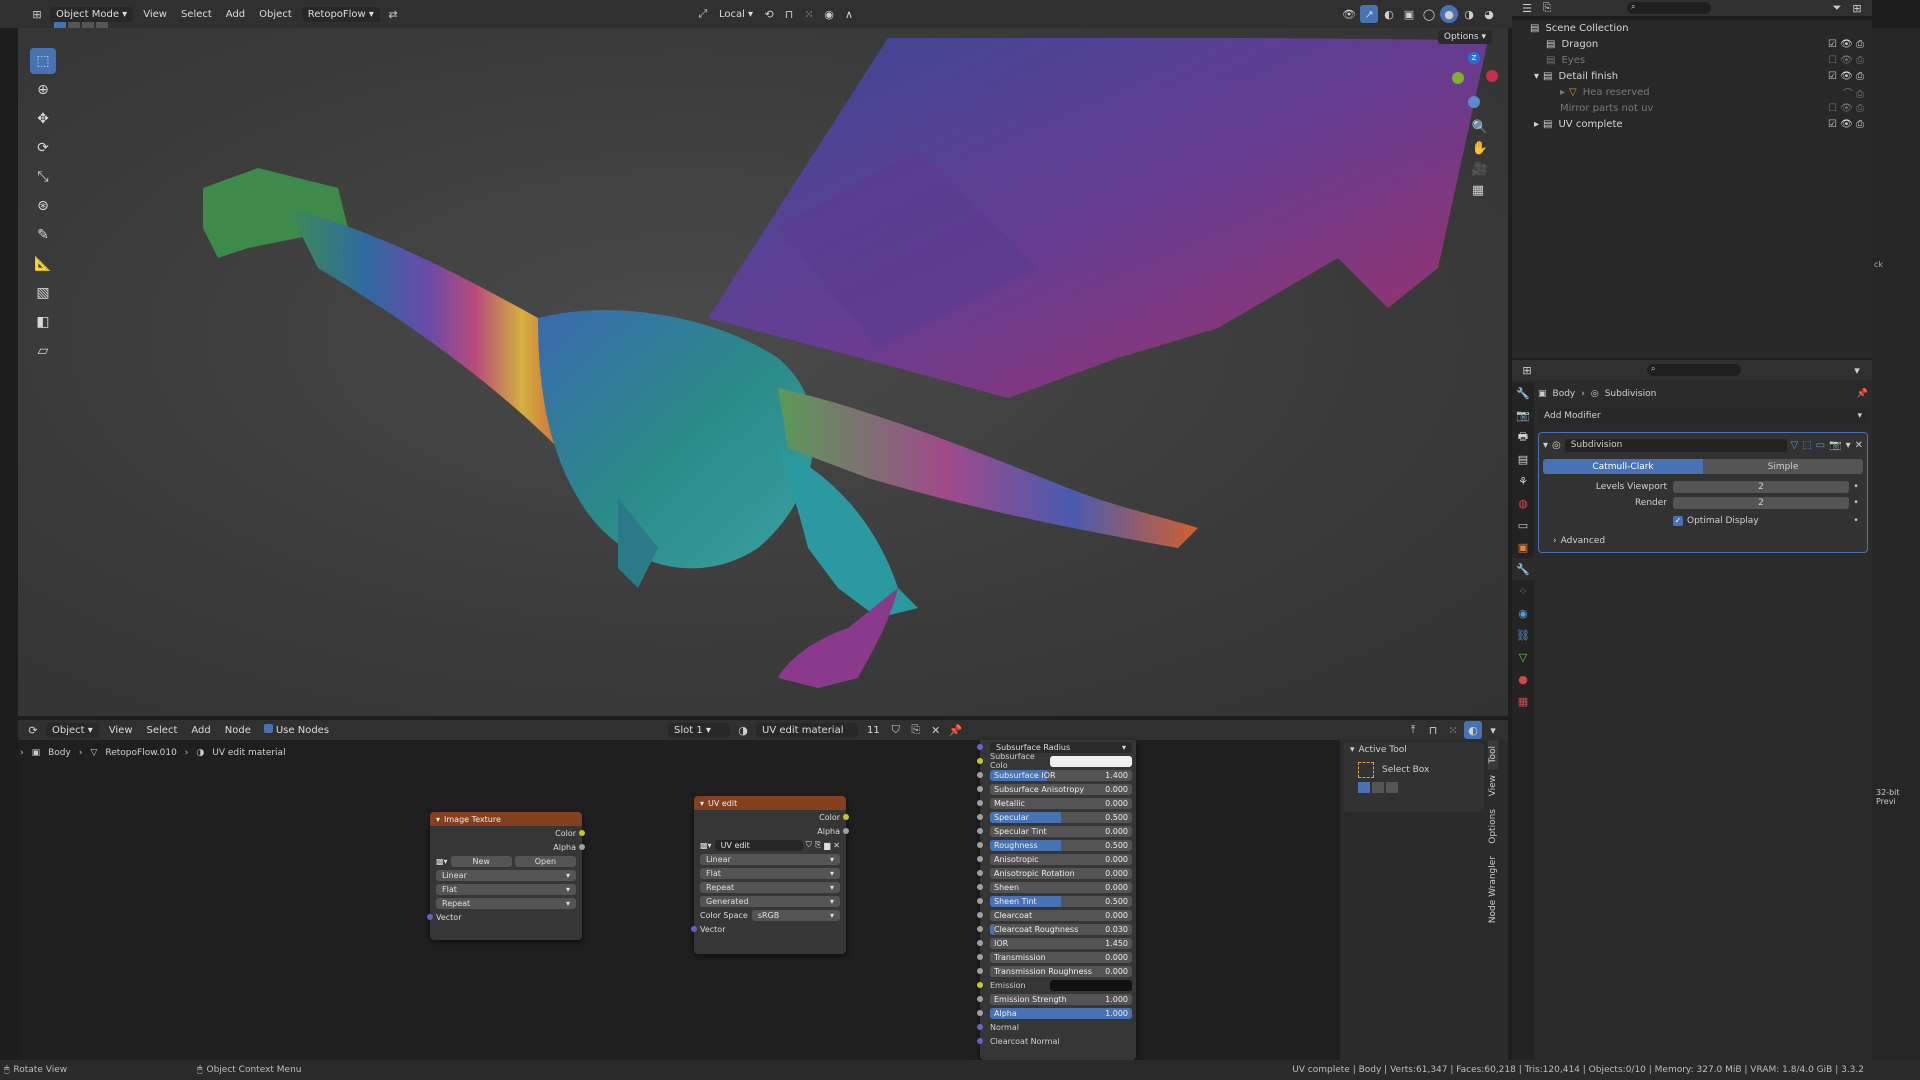  Describe the element at coordinates (1692, 108) in the screenshot. I see `outliner-row-mirror-parts: Mirror parts not uv ☐ 👁 ⎙` at that location.